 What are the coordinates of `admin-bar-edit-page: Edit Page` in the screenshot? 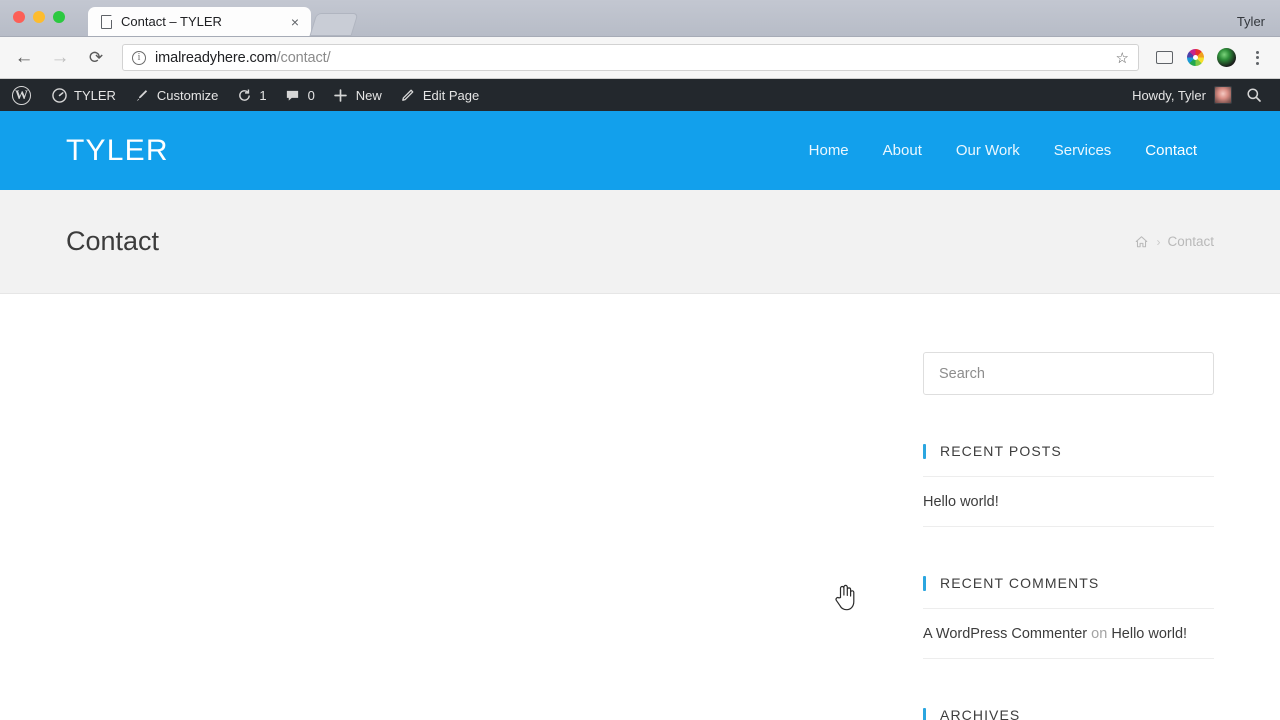 It's located at (439, 95).